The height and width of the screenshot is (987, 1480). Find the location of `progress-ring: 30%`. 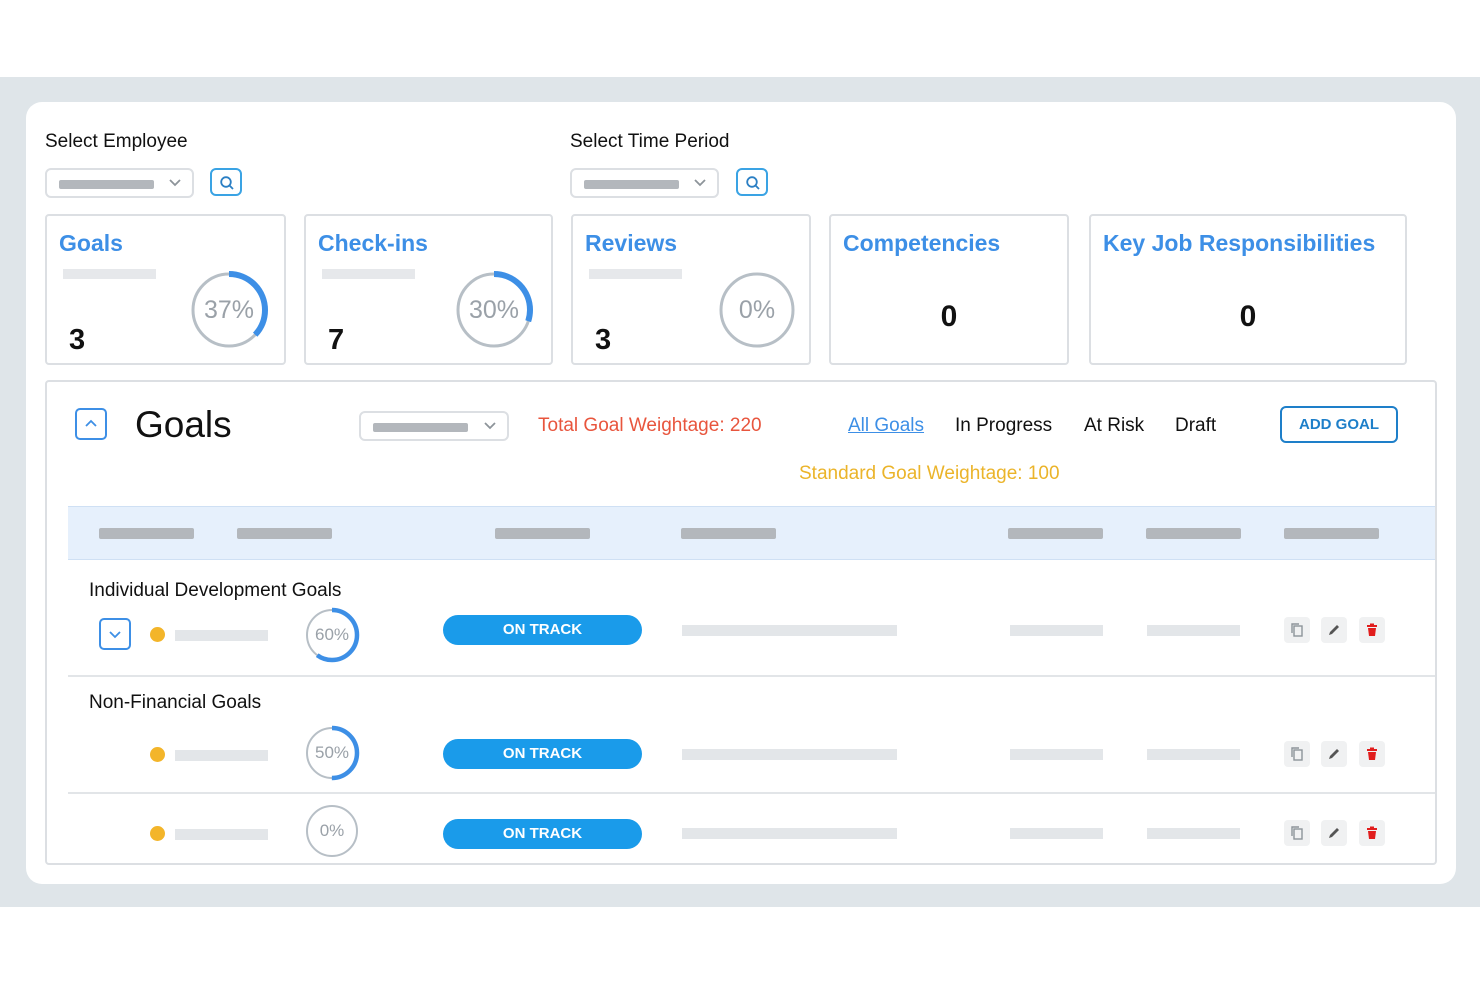

progress-ring: 30% is located at coordinates (494, 310).